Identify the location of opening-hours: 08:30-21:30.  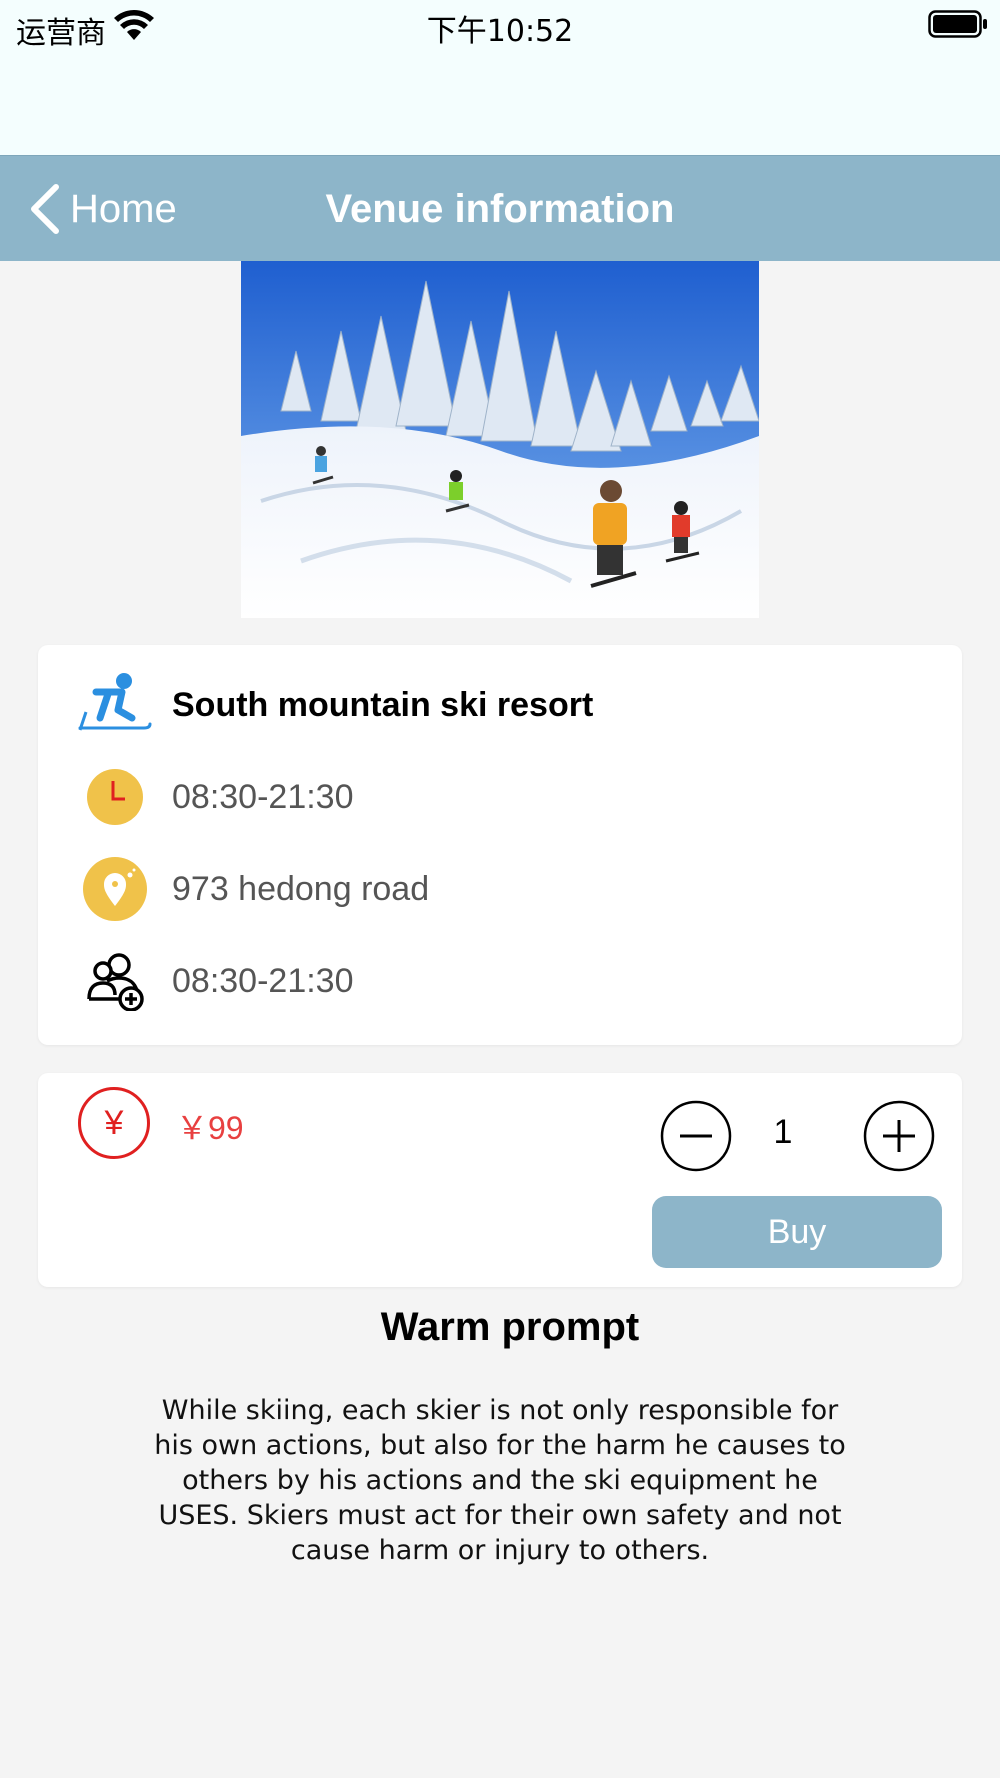
(263, 796).